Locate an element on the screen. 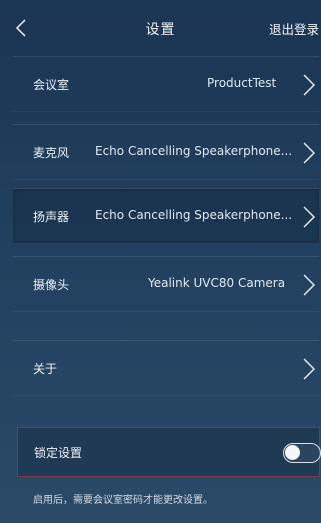 The width and height of the screenshot is (321, 523). settings-row-camera: 摄像头 Yealink UVC80 Camera is located at coordinates (166, 284).